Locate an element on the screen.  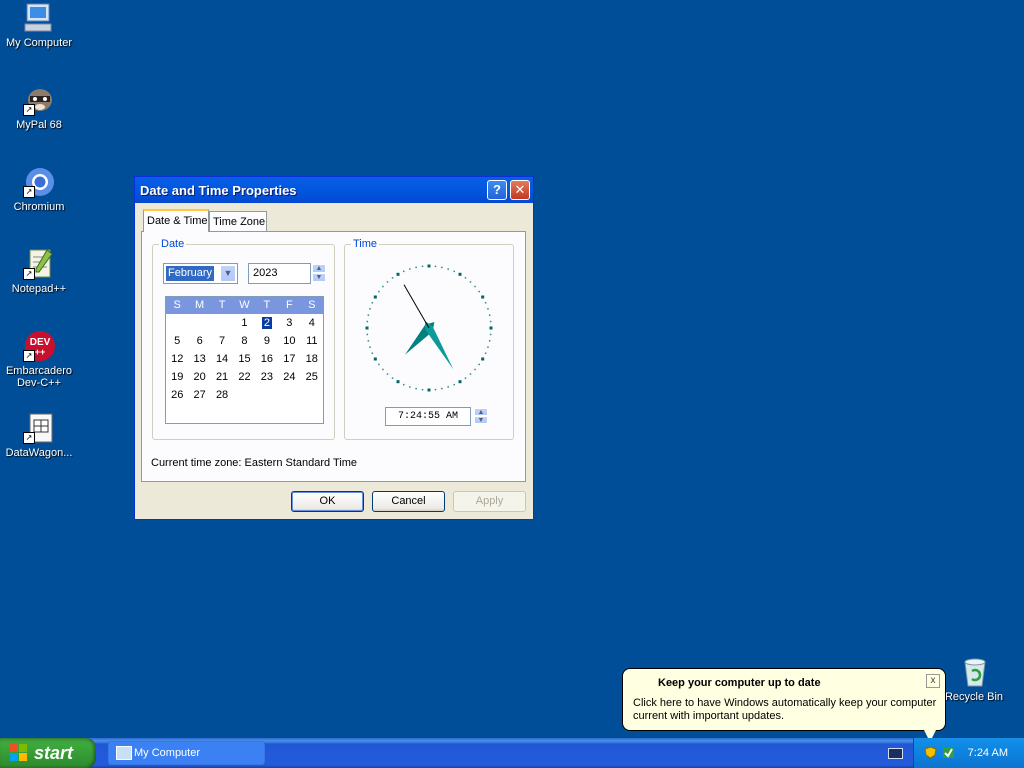
desktop-icon-my-computer: My Computer is located at coordinates (39, 25).